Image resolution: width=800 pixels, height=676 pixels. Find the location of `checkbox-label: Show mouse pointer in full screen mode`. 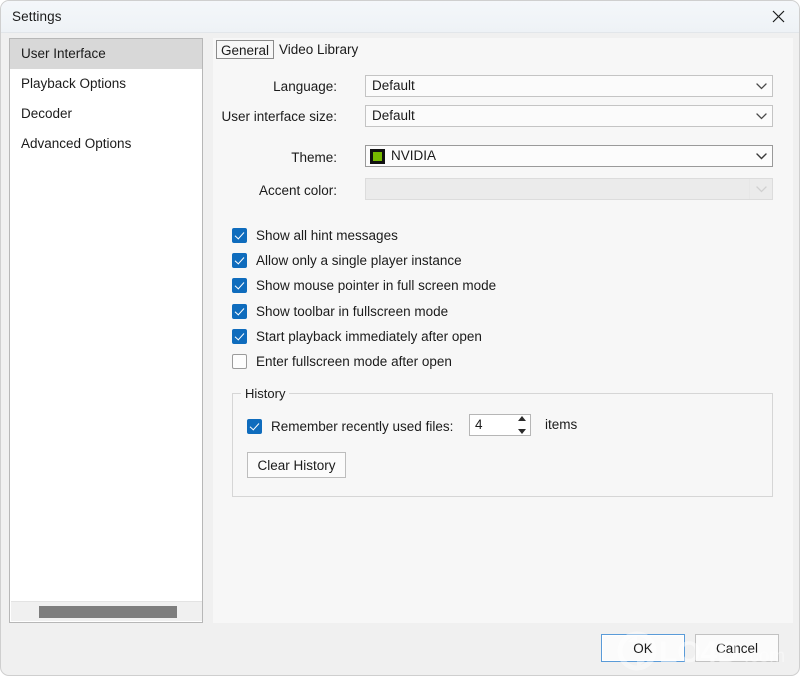

checkbox-label: Show mouse pointer in full screen mode is located at coordinates (376, 285).